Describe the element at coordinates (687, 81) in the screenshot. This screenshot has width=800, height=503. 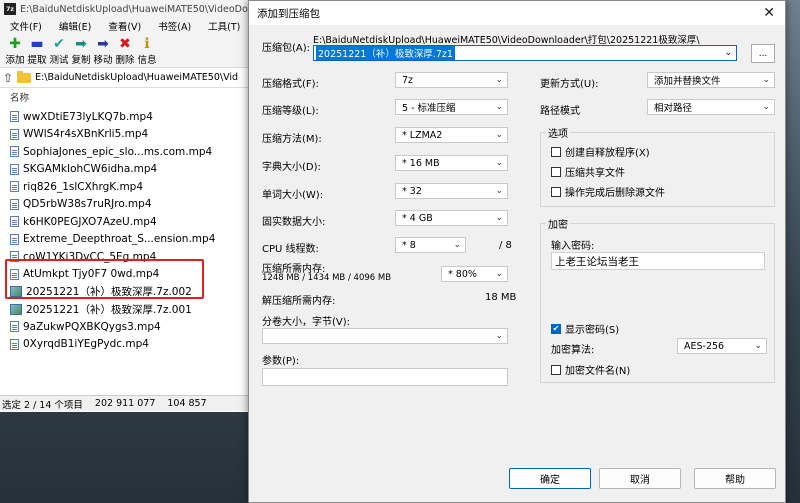
I see `update-value: 添加并替换文件` at that location.